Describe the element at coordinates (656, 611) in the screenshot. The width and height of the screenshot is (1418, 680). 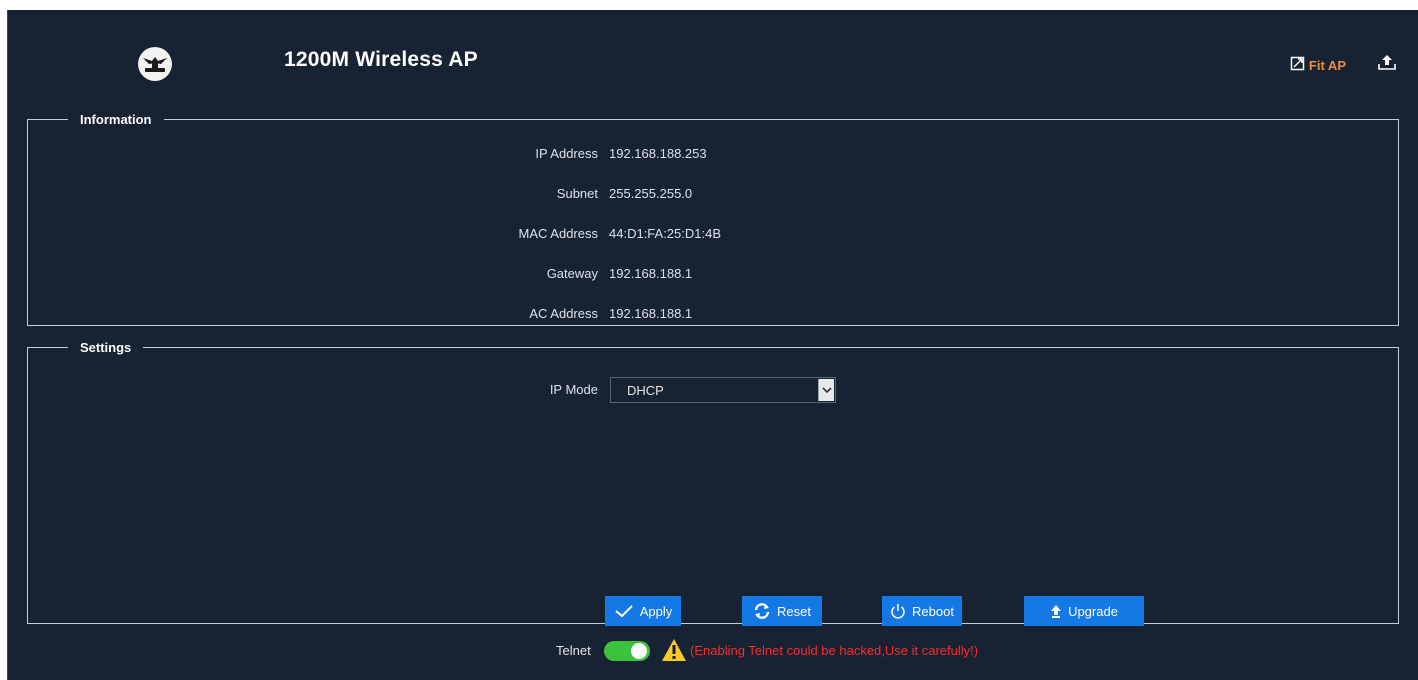
I see `apply-label: Apply` at that location.